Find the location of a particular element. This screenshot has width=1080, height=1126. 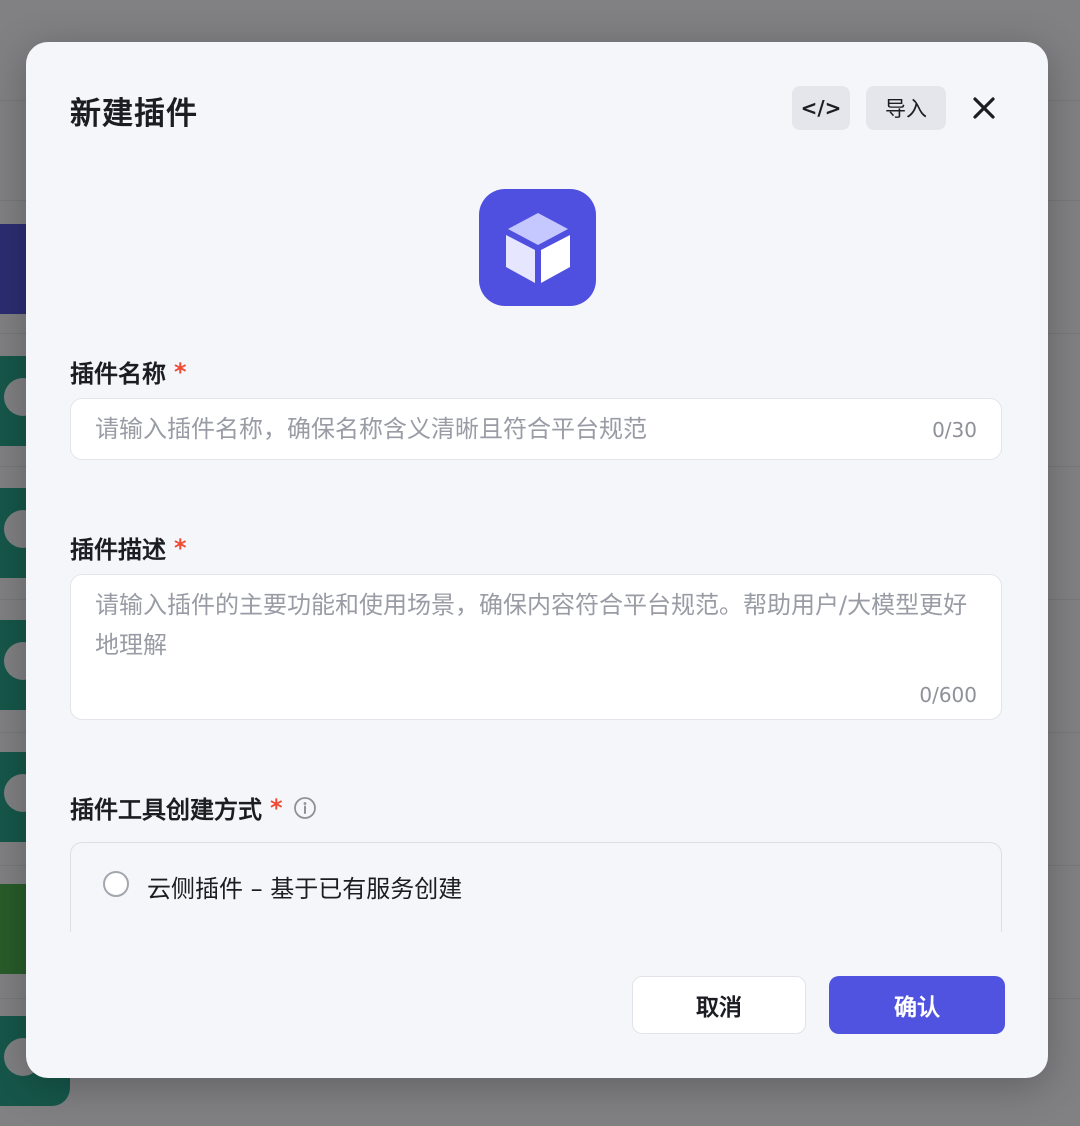

creation-method-label: 插件工具创建方式 * is located at coordinates (193, 807).